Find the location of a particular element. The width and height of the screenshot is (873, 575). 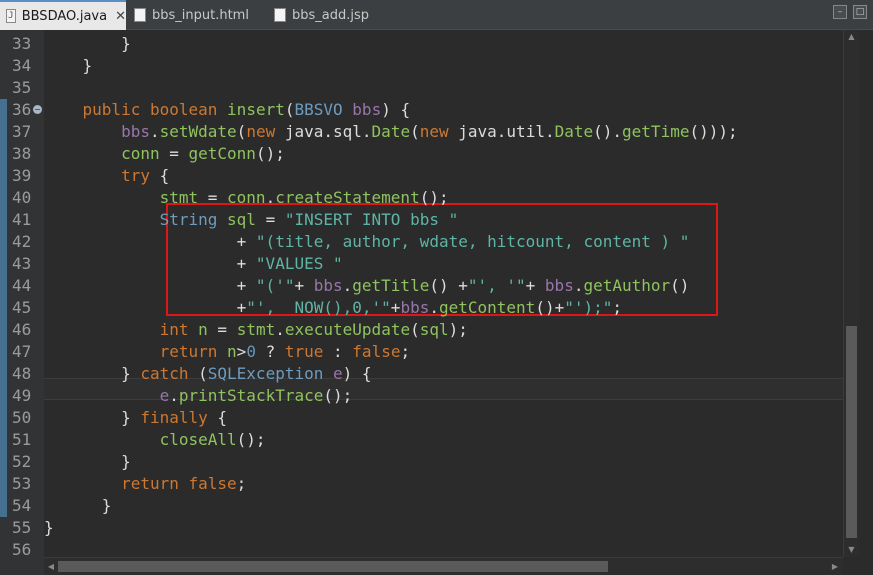

close-icon: ✕ is located at coordinates (120, 16).